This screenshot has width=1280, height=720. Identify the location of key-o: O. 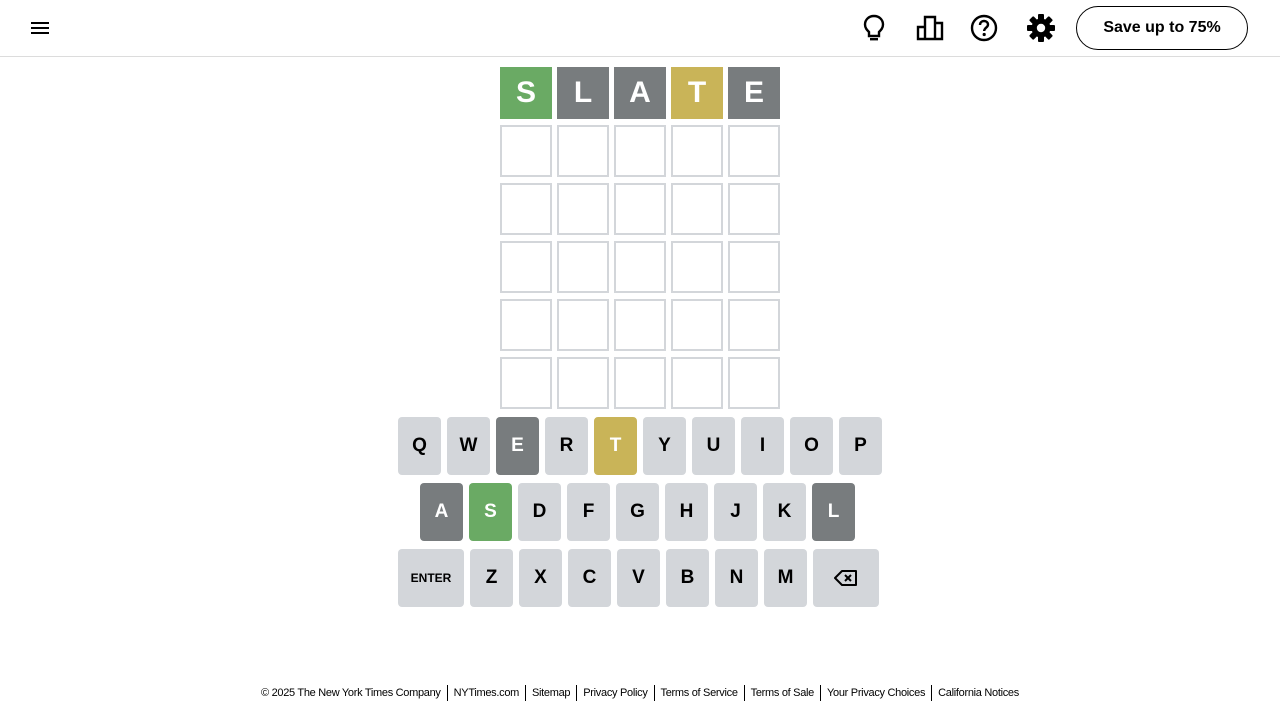
(811, 446).